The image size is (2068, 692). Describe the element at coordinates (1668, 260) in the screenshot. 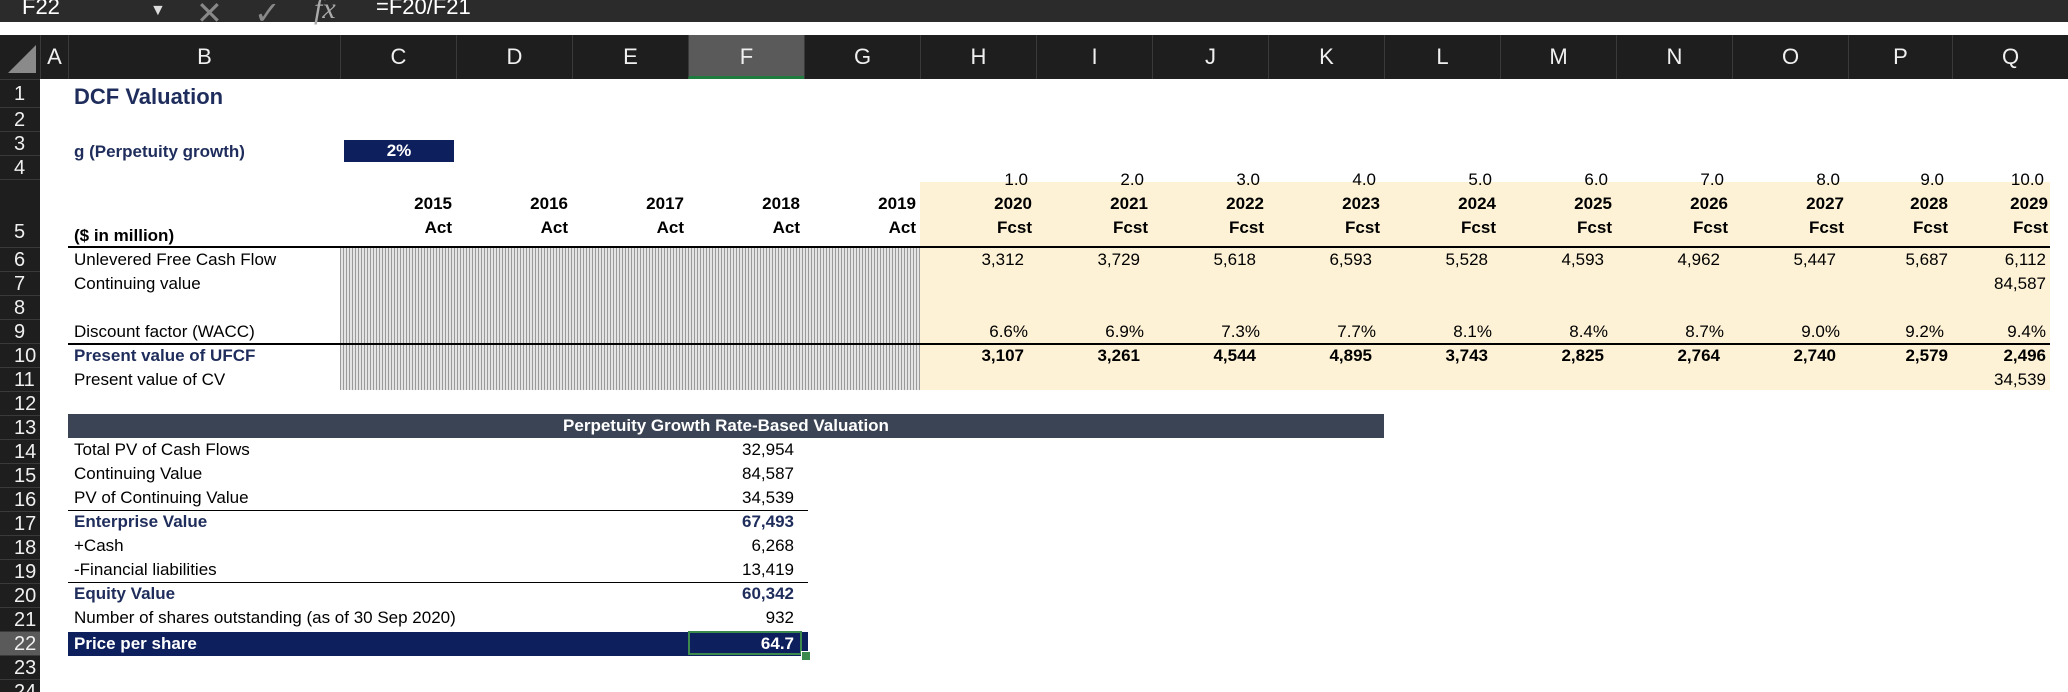

I see `ufcf-value: 4,962` at that location.